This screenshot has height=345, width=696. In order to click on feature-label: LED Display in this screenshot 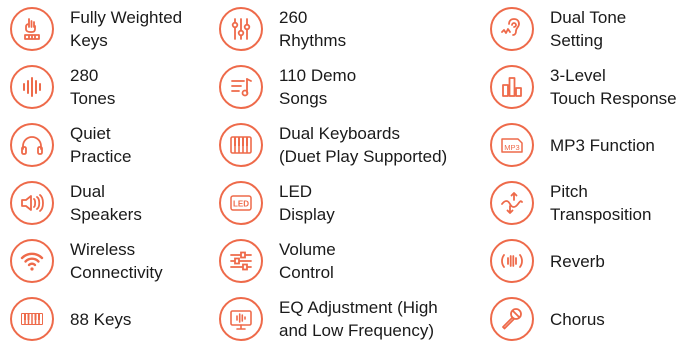, I will do `click(307, 203)`.